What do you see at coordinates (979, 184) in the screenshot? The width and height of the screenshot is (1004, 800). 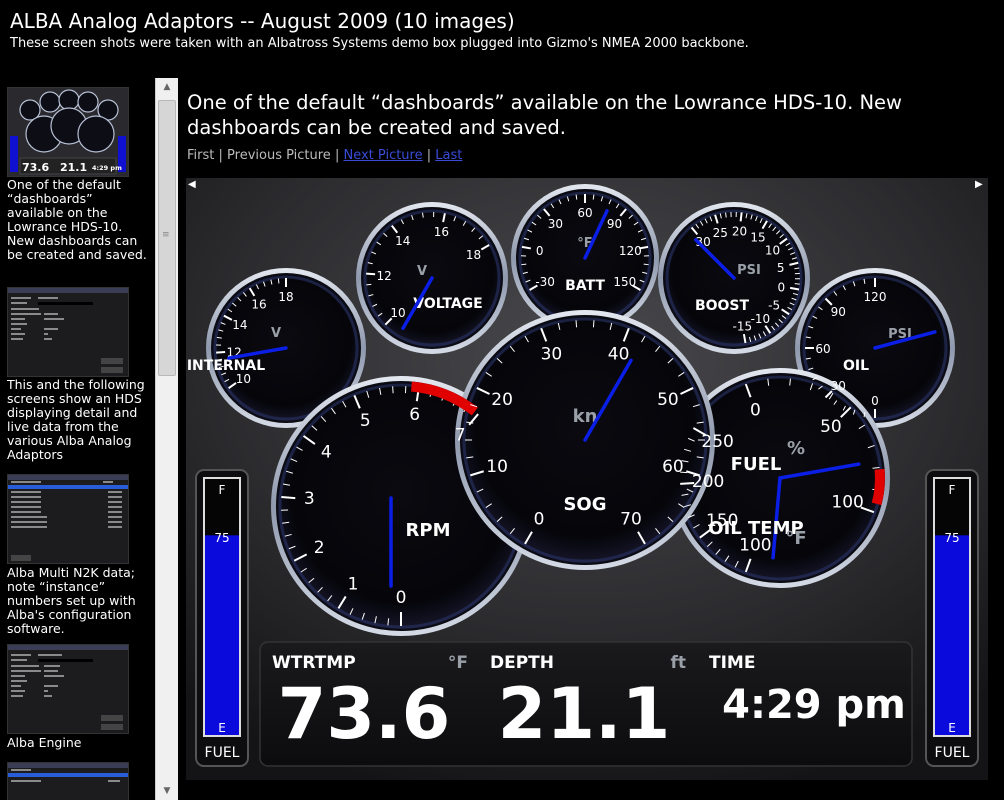 I see `next-arrow-icon: ▶` at bounding box center [979, 184].